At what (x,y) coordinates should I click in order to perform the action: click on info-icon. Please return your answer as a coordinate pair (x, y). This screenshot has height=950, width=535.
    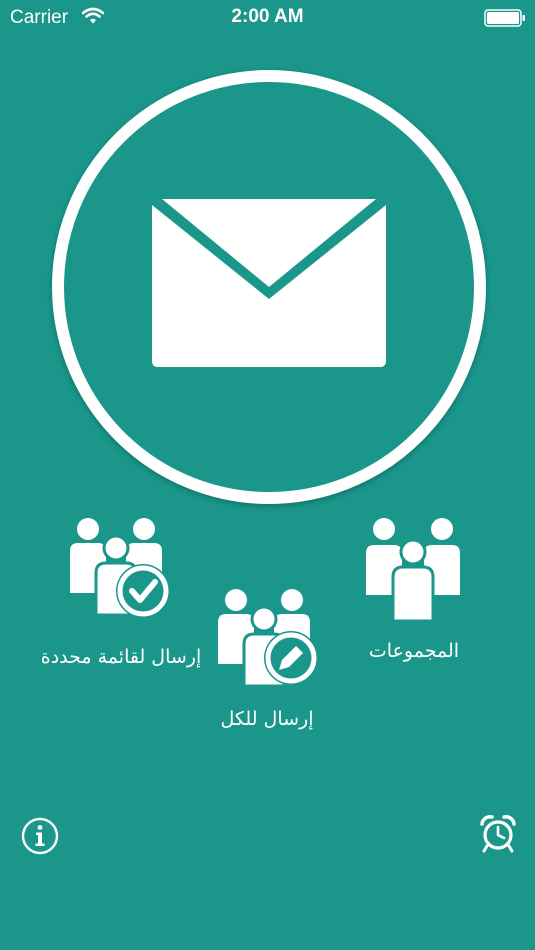
    Looking at the image, I should click on (40, 836).